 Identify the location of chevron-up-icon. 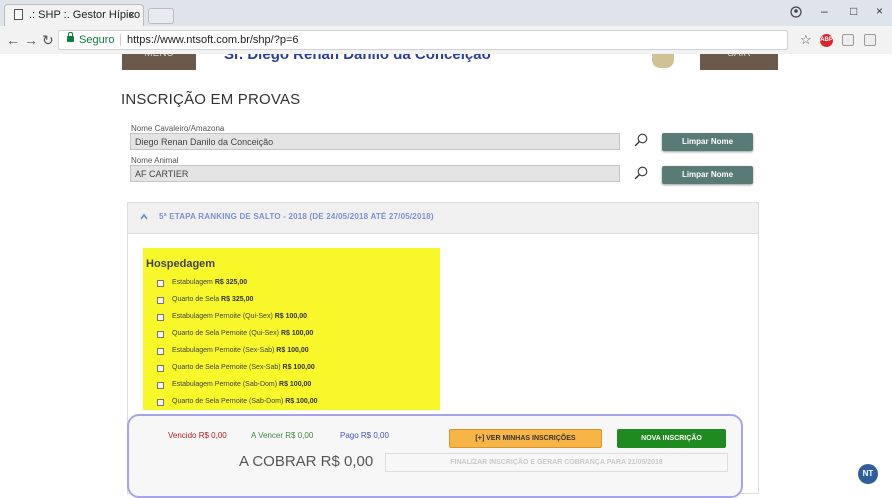
(144, 217).